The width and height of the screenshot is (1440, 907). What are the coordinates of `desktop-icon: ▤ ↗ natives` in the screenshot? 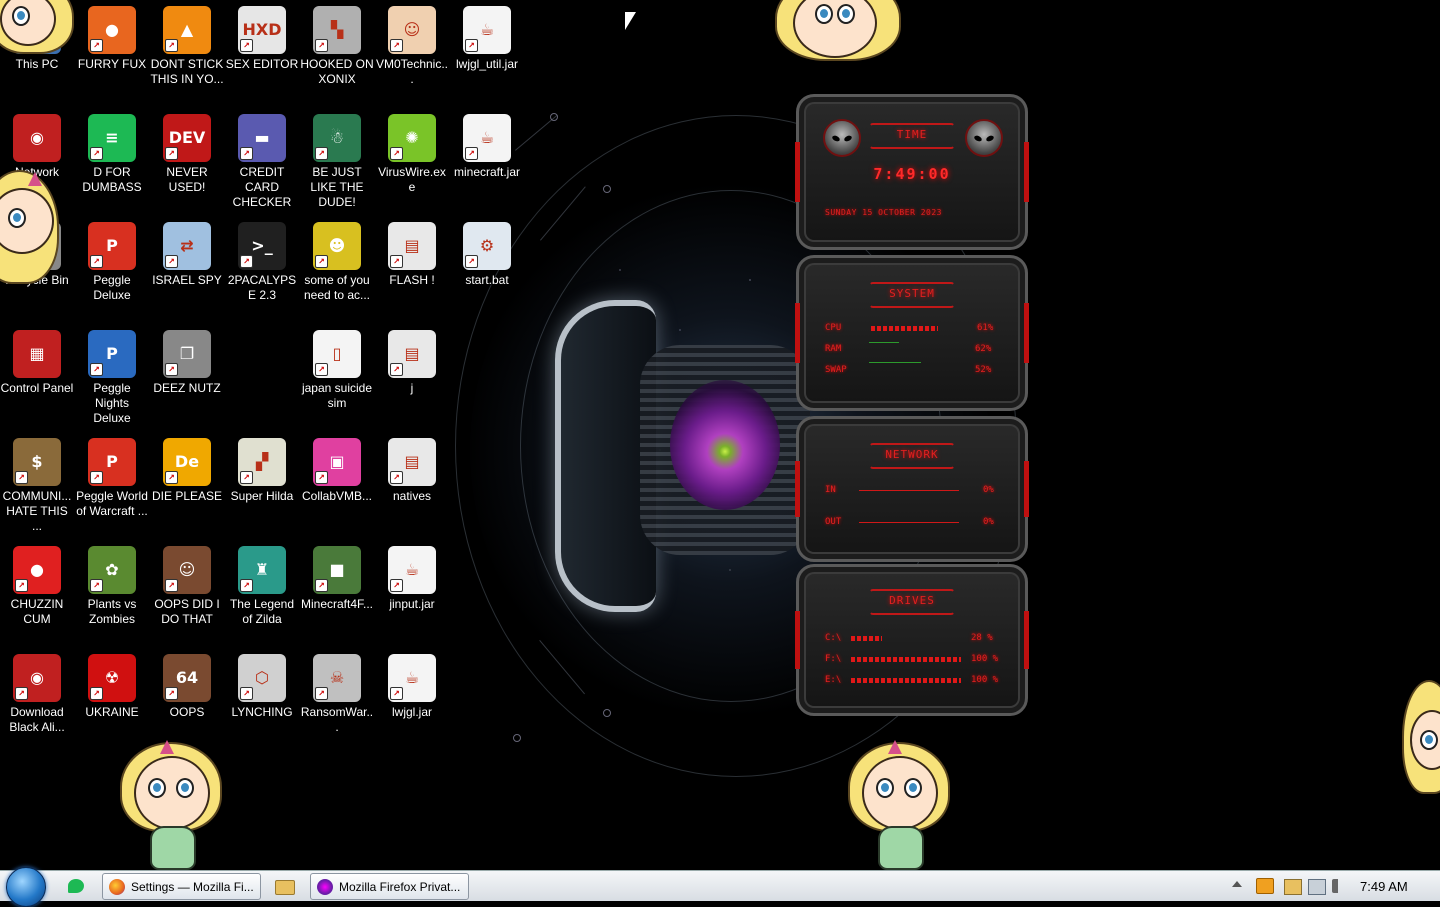 It's located at (412, 471).